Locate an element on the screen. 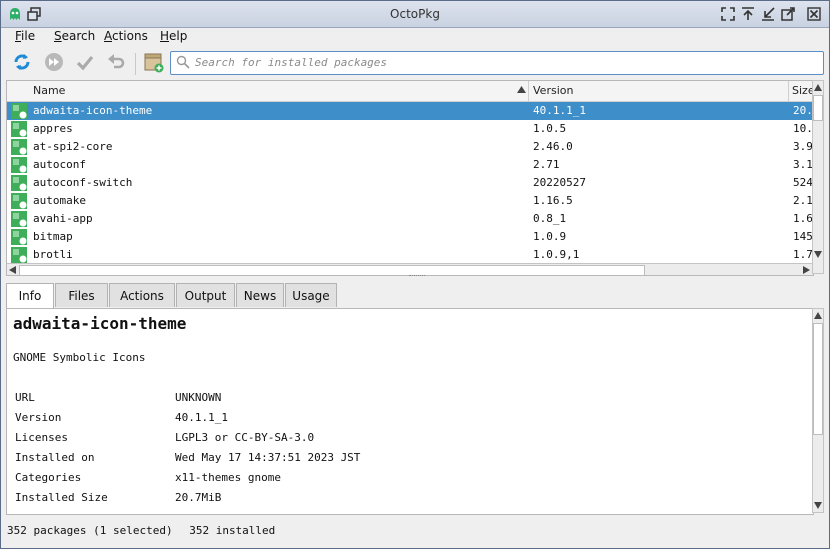  package-version-cell: 1.16.5 is located at coordinates (553, 200).